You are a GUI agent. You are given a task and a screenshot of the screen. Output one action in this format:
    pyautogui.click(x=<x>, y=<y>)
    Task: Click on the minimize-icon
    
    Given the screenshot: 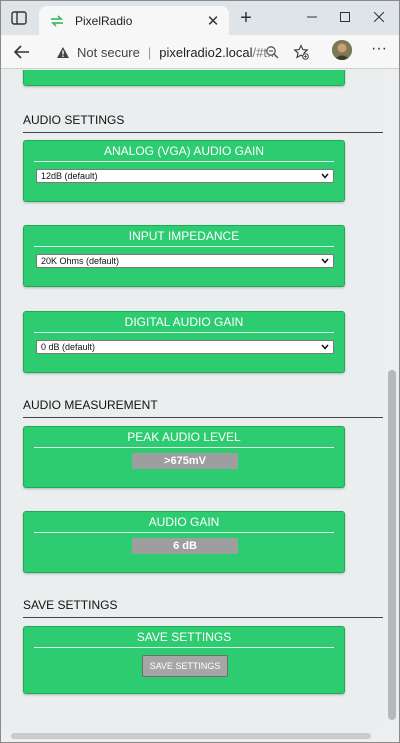 What is the action you would take?
    pyautogui.click(x=312, y=17)
    